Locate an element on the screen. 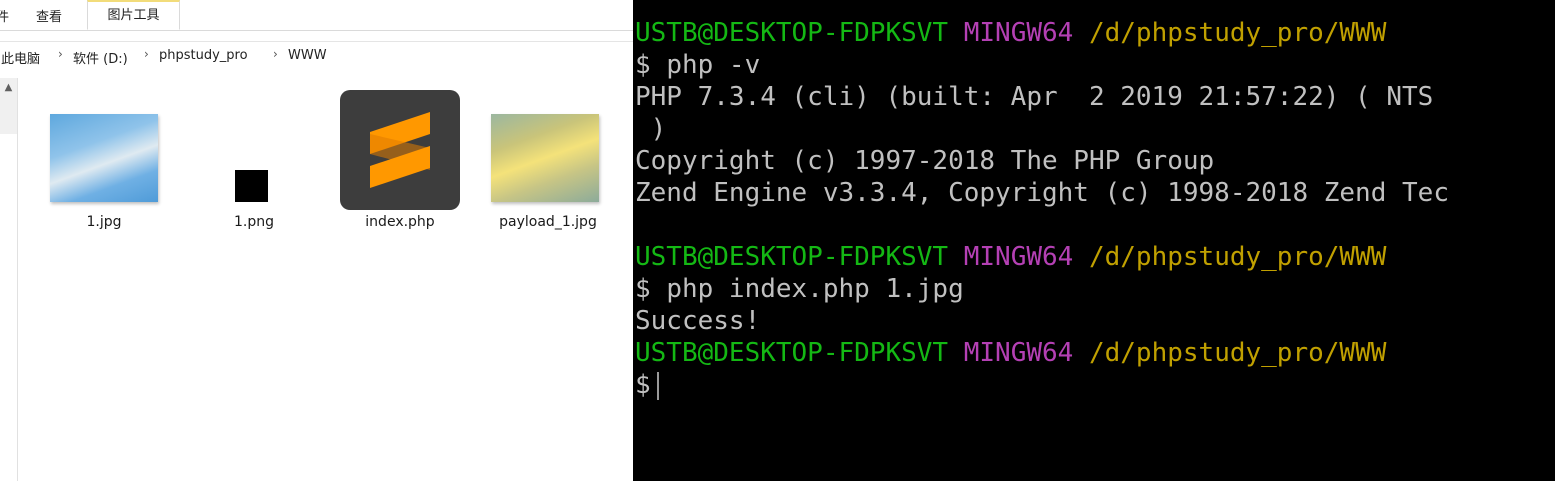  output-line: Copyright (c) 1997-2018 The PHP Group is located at coordinates (925, 161).